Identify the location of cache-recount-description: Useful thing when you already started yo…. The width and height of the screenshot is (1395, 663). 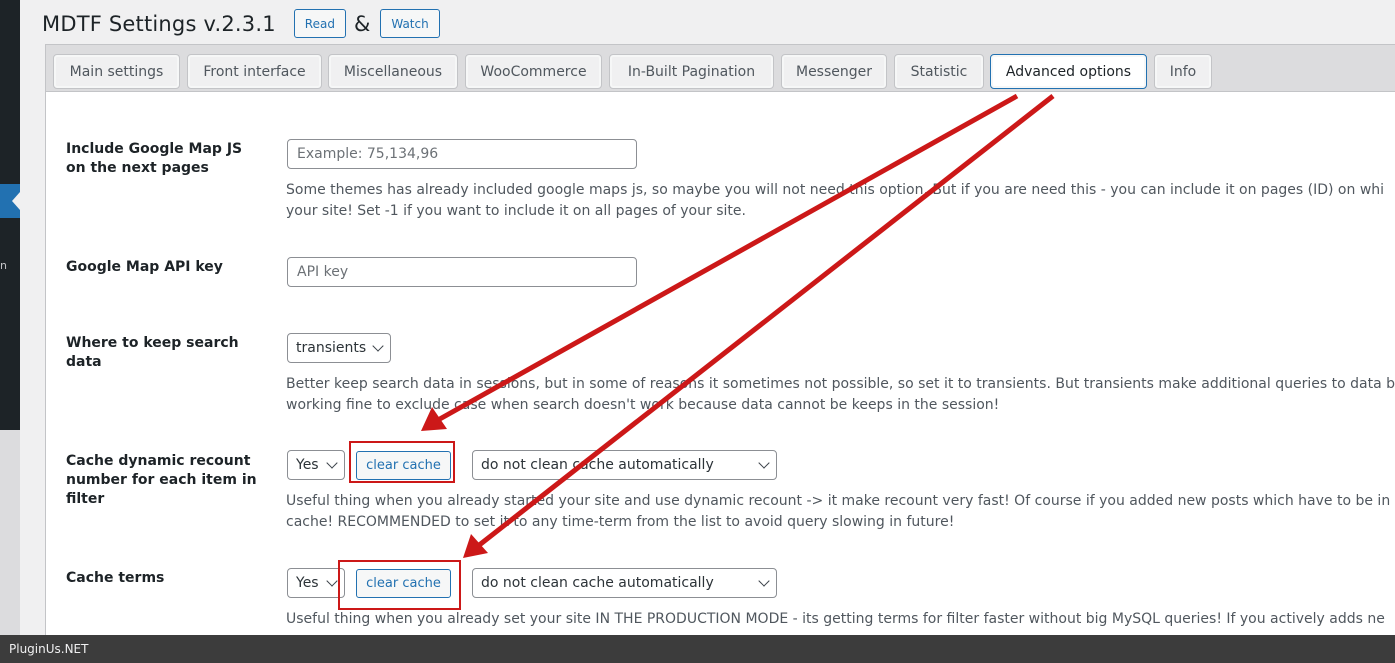
(838, 512).